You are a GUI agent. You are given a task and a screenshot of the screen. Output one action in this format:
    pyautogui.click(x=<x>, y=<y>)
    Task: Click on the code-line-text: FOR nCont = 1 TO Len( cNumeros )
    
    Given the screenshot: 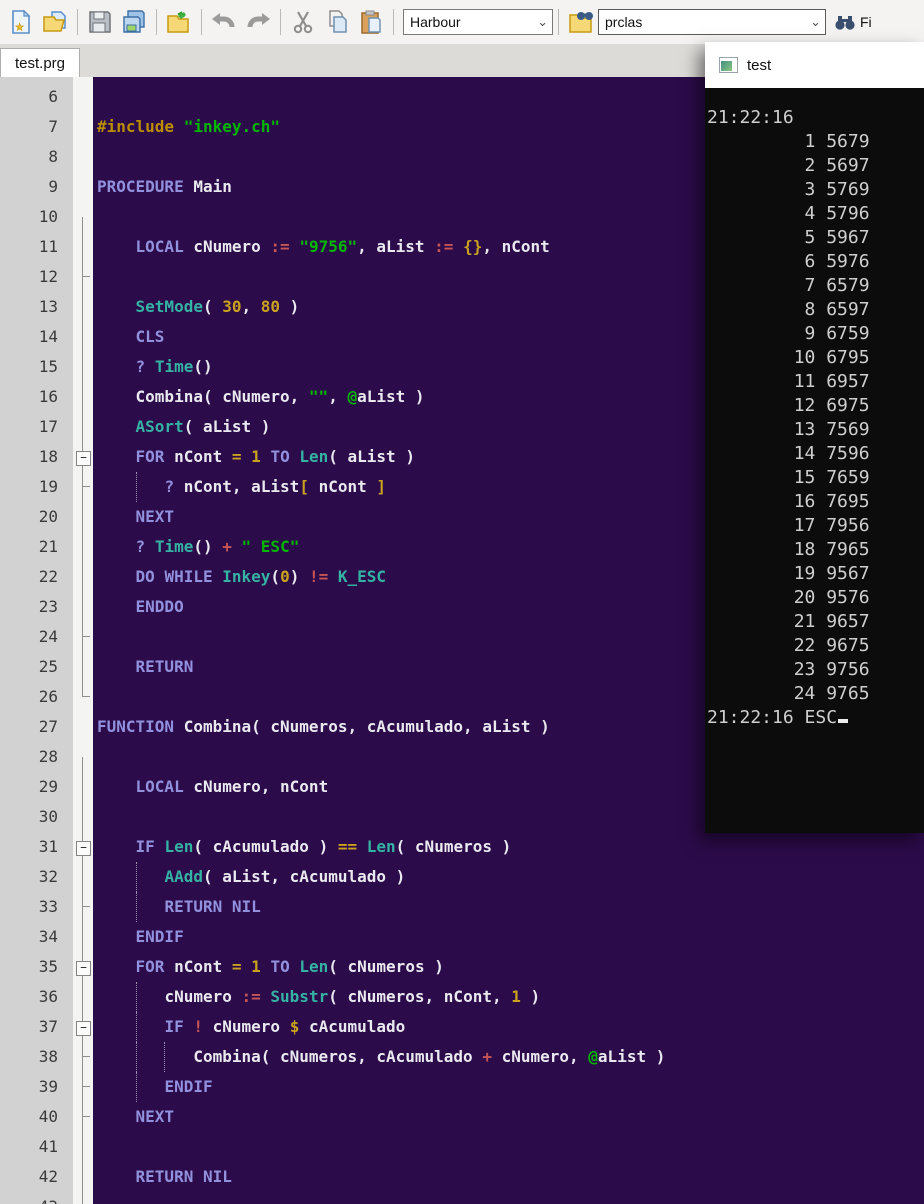 What is the action you would take?
    pyautogui.click(x=508, y=967)
    